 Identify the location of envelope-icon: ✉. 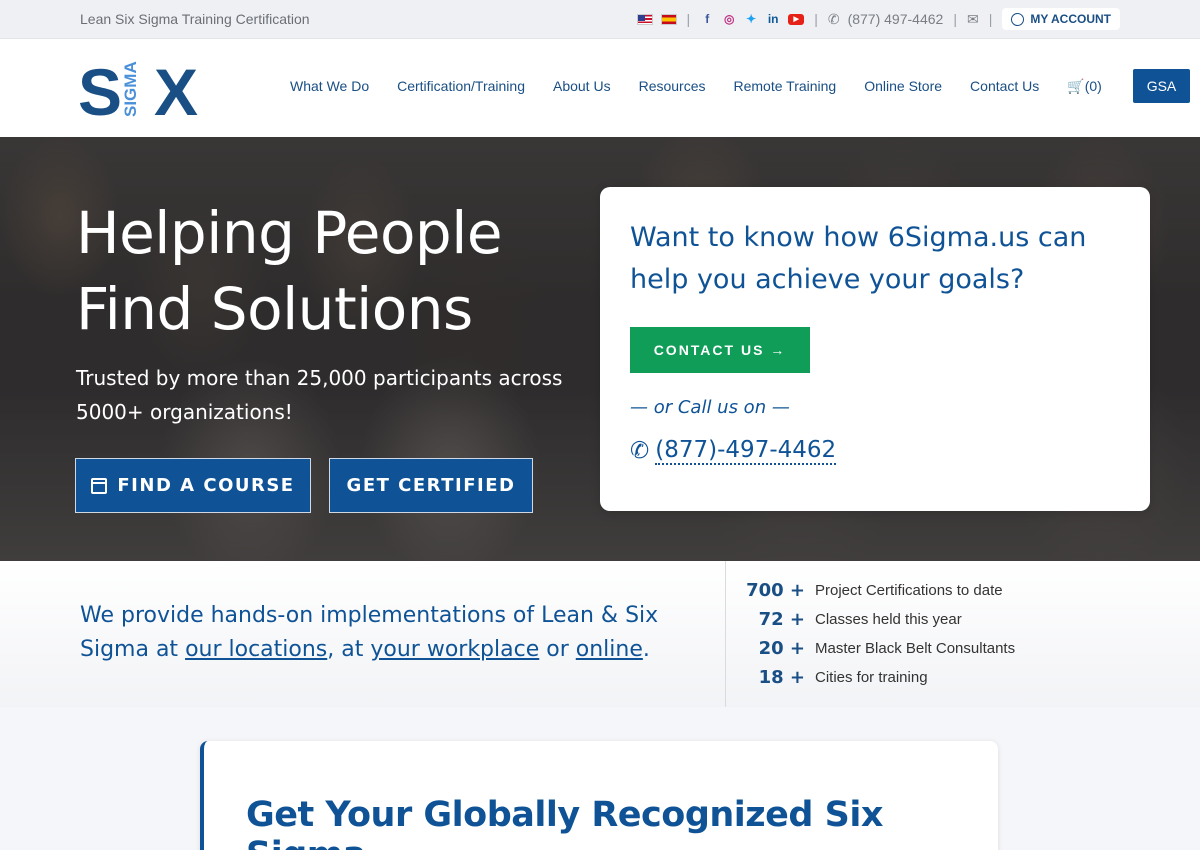
(973, 19).